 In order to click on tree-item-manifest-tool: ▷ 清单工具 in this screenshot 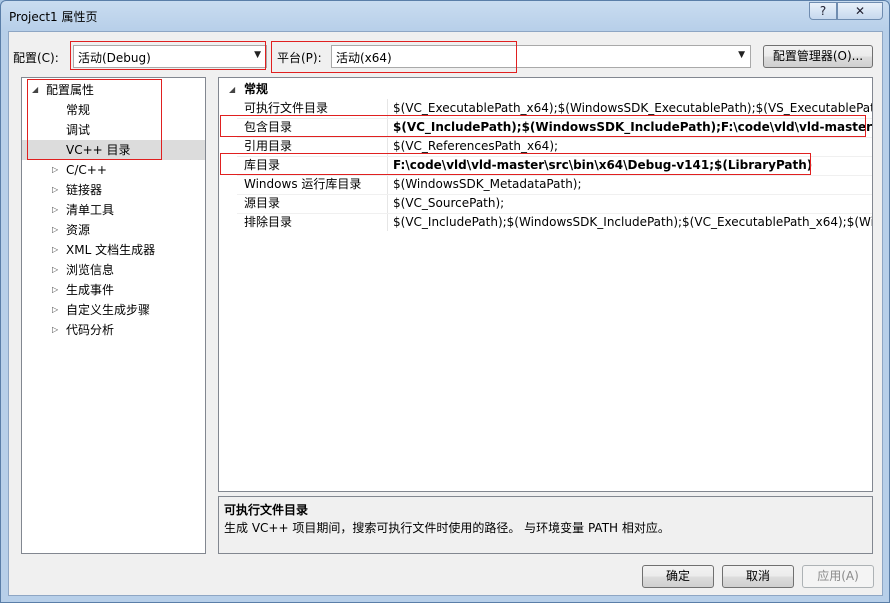, I will do `click(113, 210)`.